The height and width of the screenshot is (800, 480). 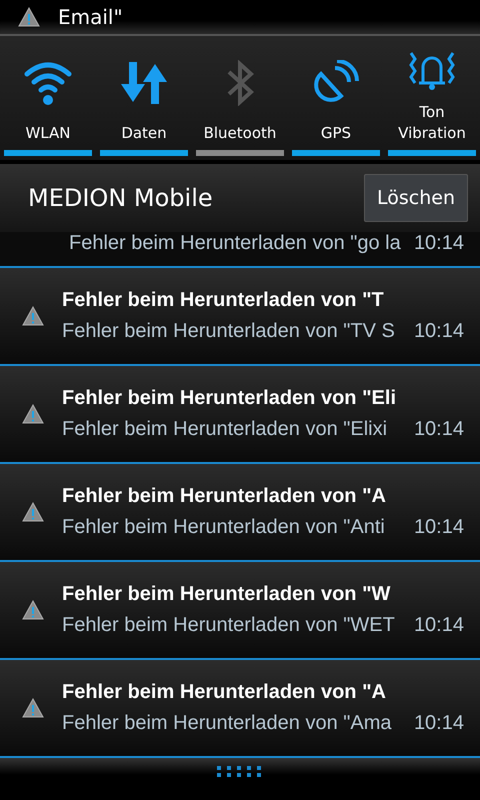 I want to click on drag-handle-icon, so click(x=240, y=772).